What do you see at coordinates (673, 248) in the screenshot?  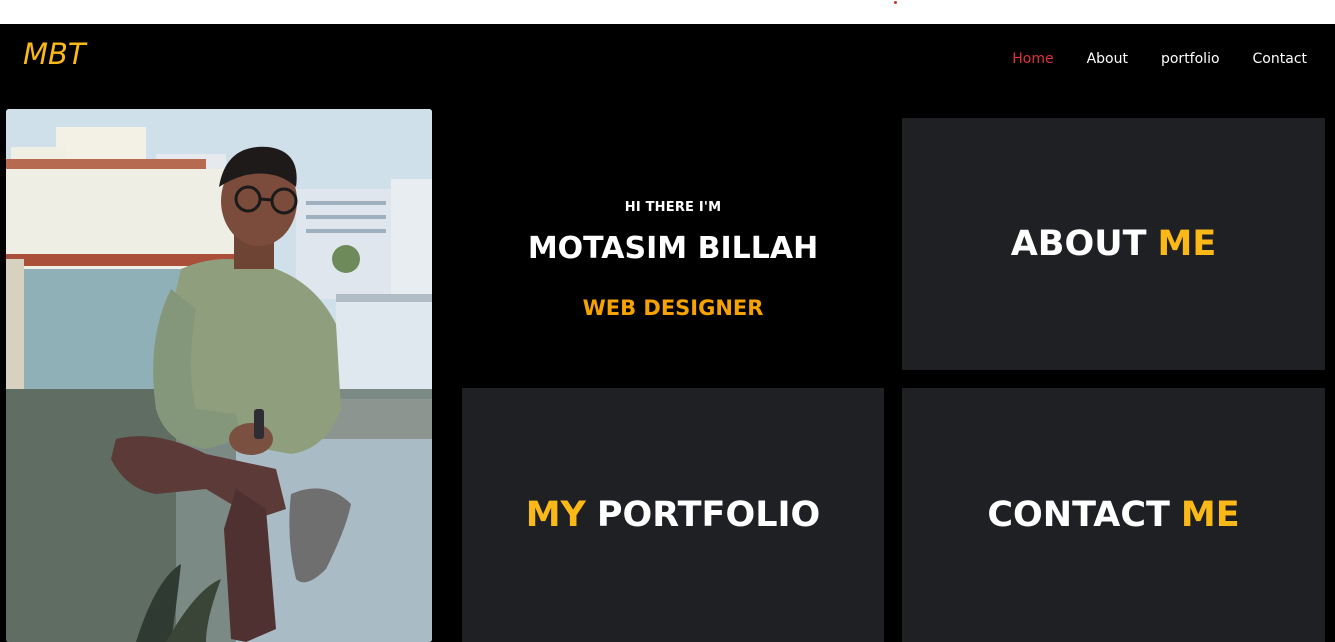 I see `hero-name: MOTASIM BILLAH` at bounding box center [673, 248].